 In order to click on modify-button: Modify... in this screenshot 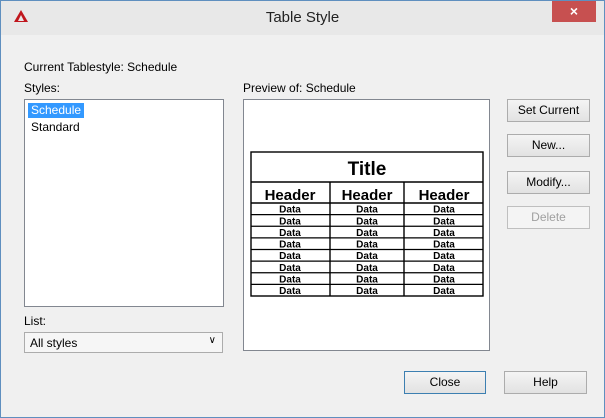, I will do `click(548, 182)`.